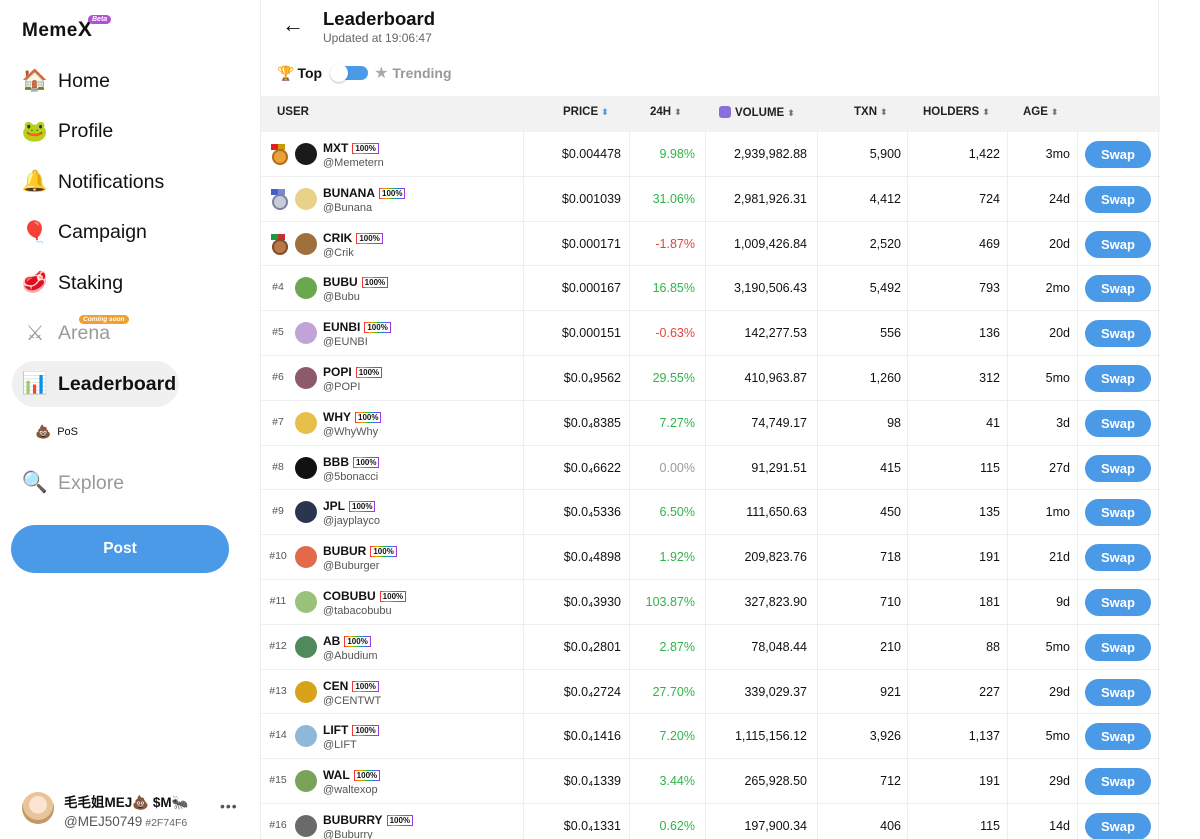  I want to click on token-symbol: LIFT 100%, so click(351, 730).